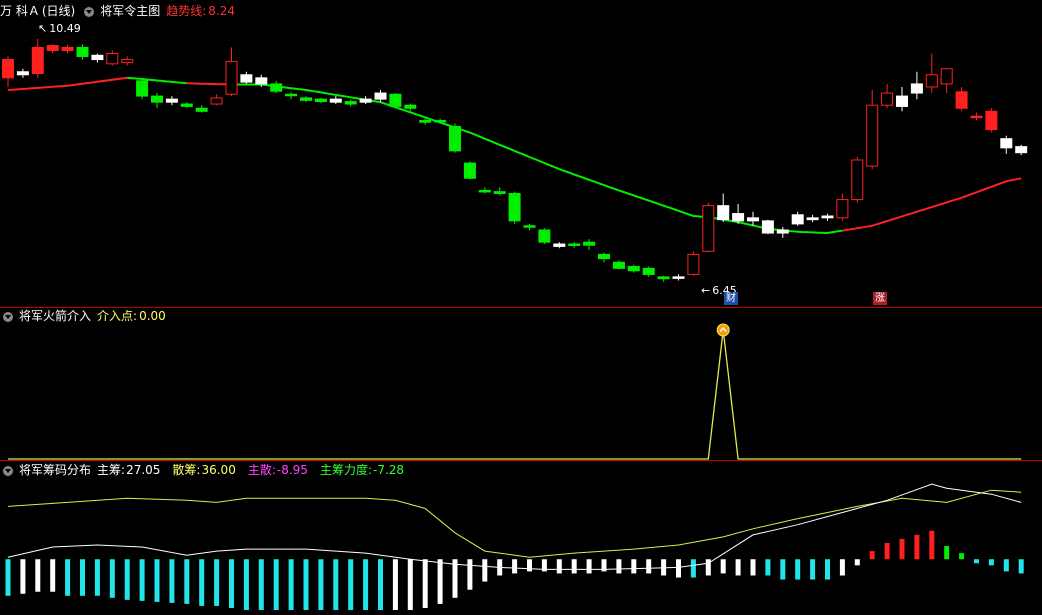 This screenshot has width=1042, height=615. Describe the element at coordinates (723, 330) in the screenshot. I see `rocket-marker-icon` at that location.